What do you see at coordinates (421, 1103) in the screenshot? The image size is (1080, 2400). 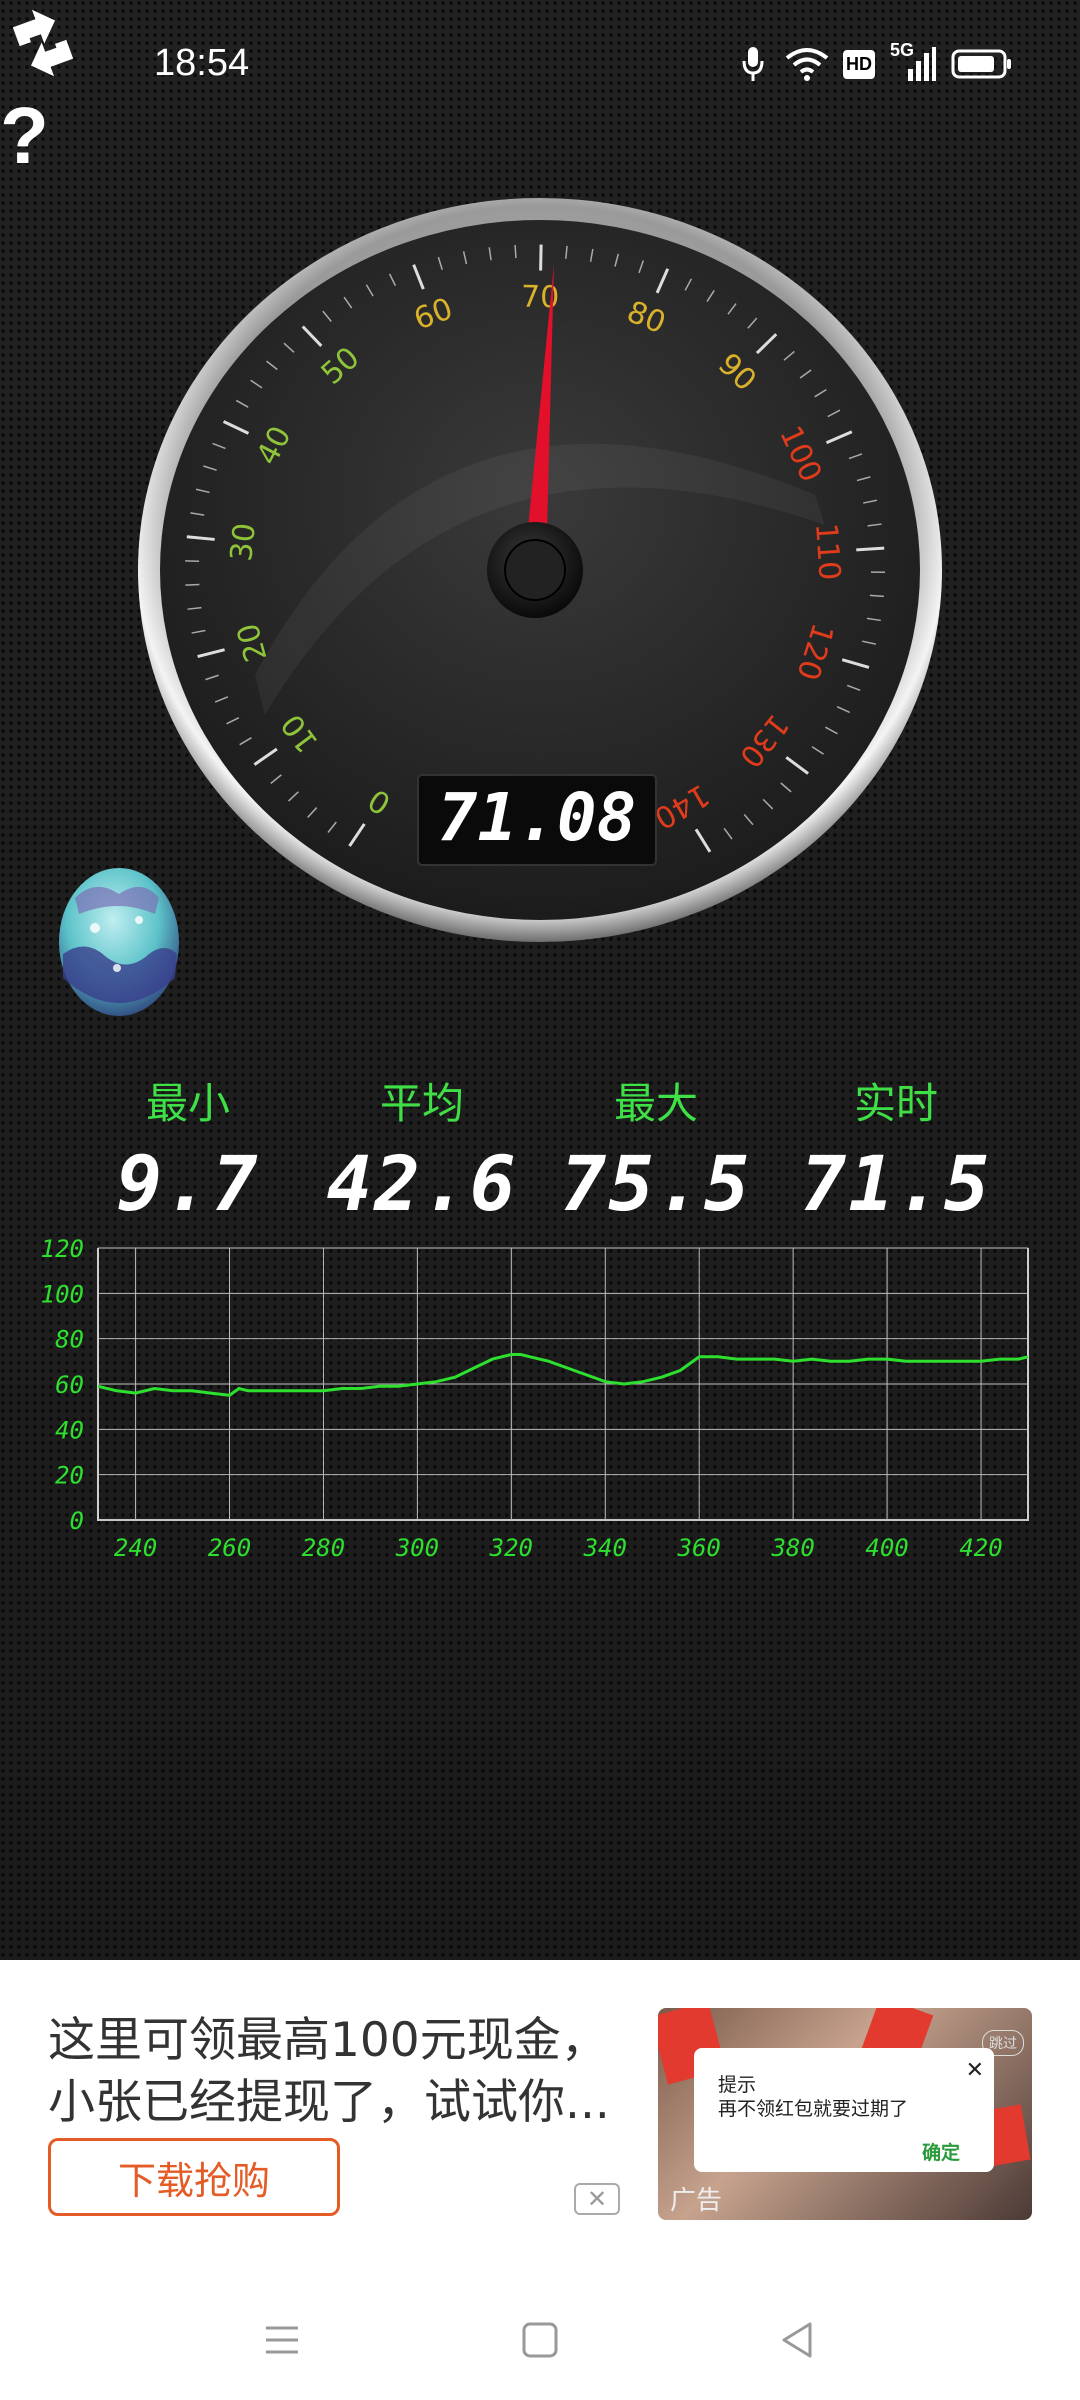 I see `stat-avg-label: 平均` at bounding box center [421, 1103].